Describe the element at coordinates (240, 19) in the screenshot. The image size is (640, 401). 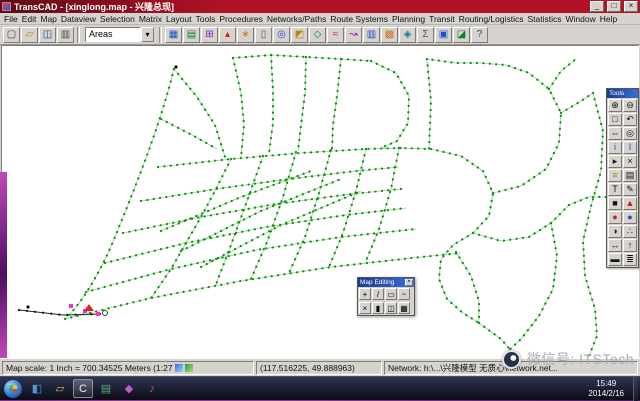
I see `menu-item-procedures: Procedures` at that location.